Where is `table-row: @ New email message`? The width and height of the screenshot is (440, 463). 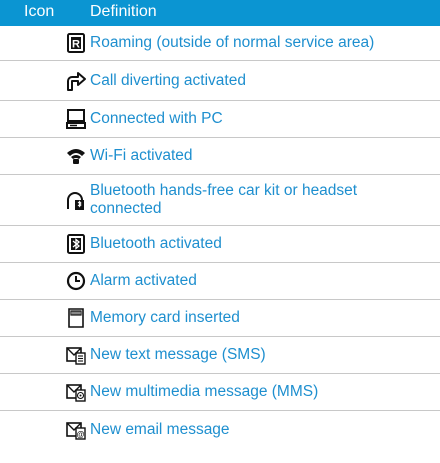
table-row: @ New email message is located at coordinates (220, 430).